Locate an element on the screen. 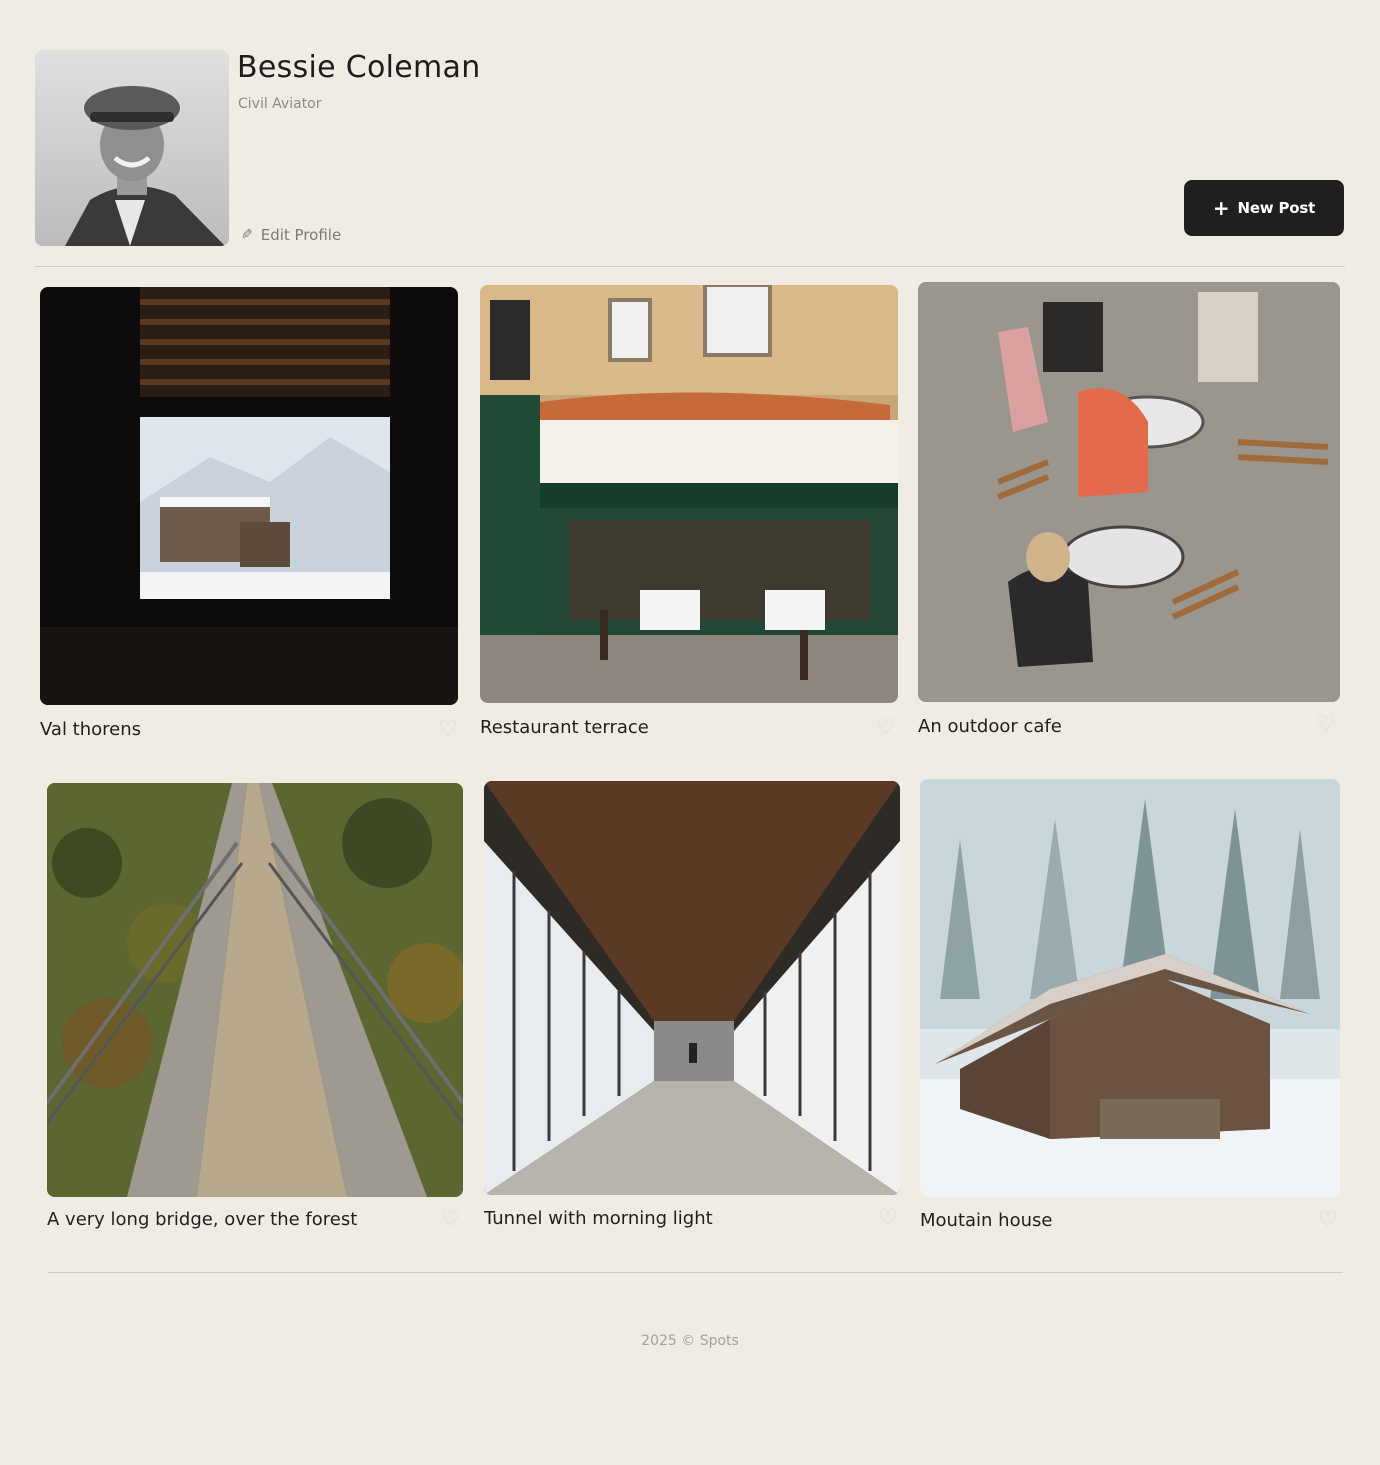 The width and height of the screenshot is (1380, 1465). card: Tunnel with morning light ♡ is located at coordinates (693, 1011).